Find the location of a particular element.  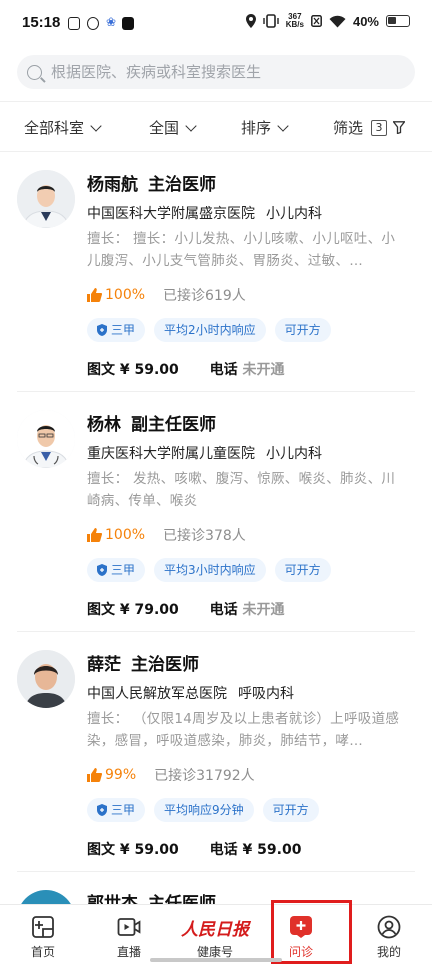

doctor-title: 主任医师 is located at coordinates (182, 899).